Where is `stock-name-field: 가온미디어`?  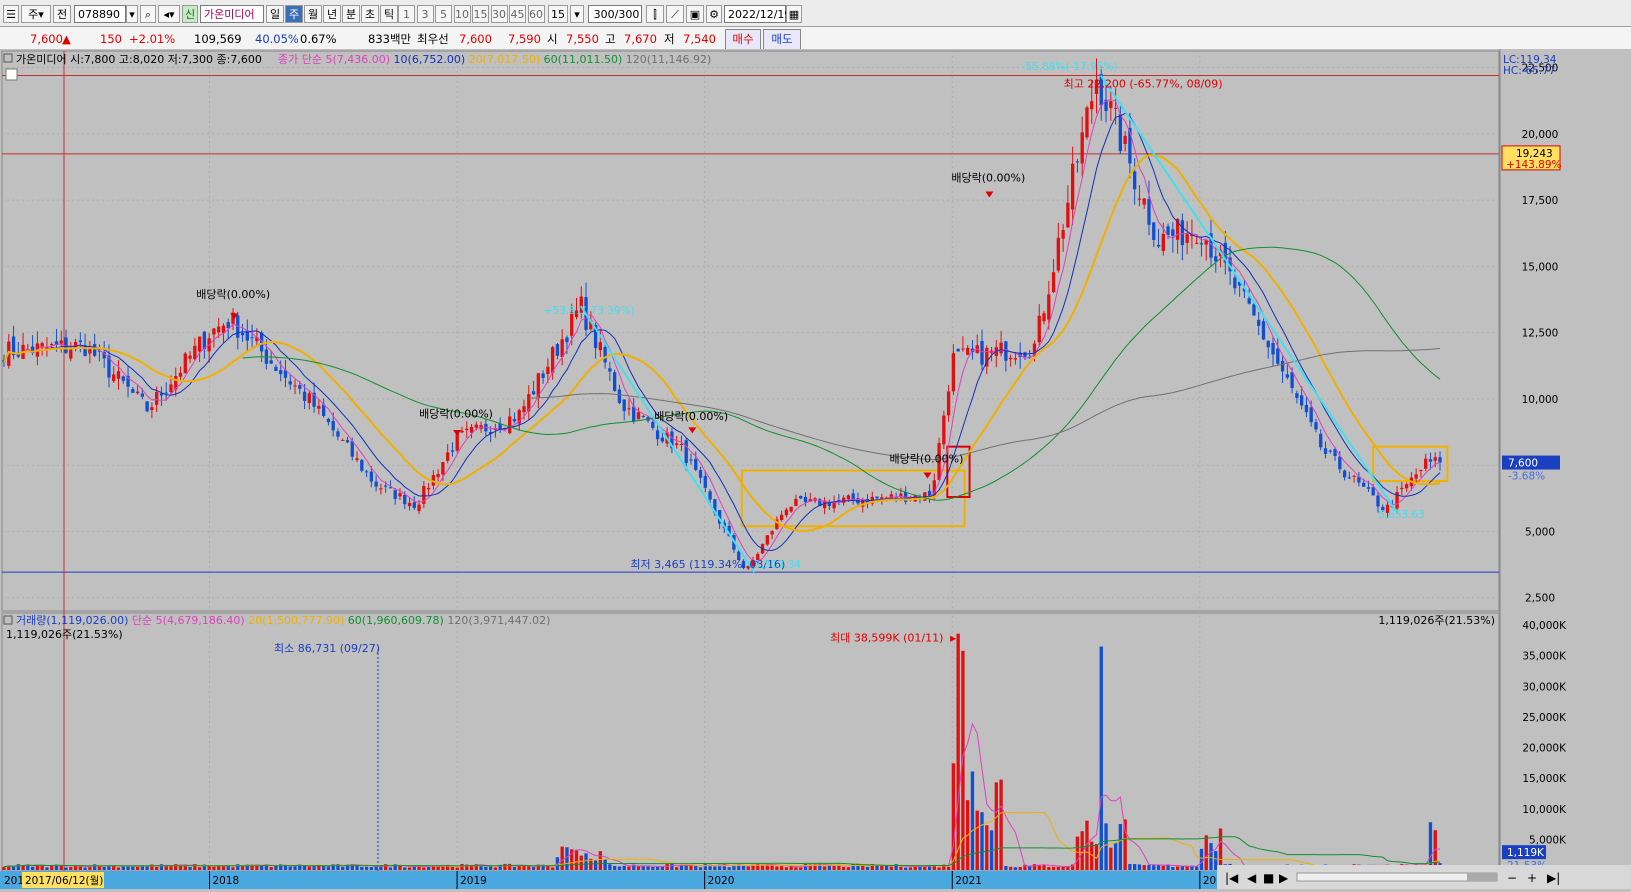
stock-name-field: 가온미디어 is located at coordinates (232, 14).